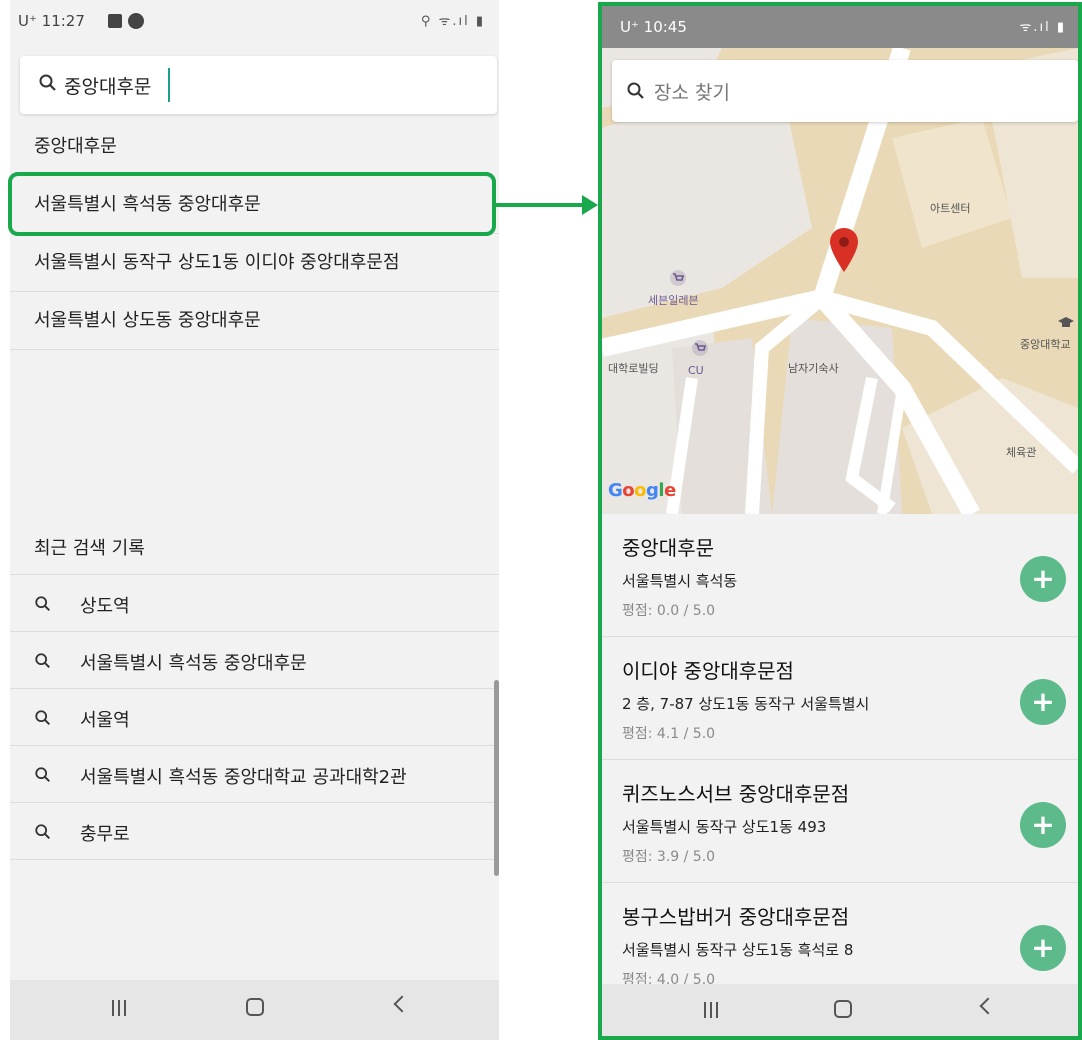 Image resolution: width=1082 pixels, height=1040 pixels. What do you see at coordinates (590, 205) in the screenshot?
I see `flow-arrow-head` at bounding box center [590, 205].